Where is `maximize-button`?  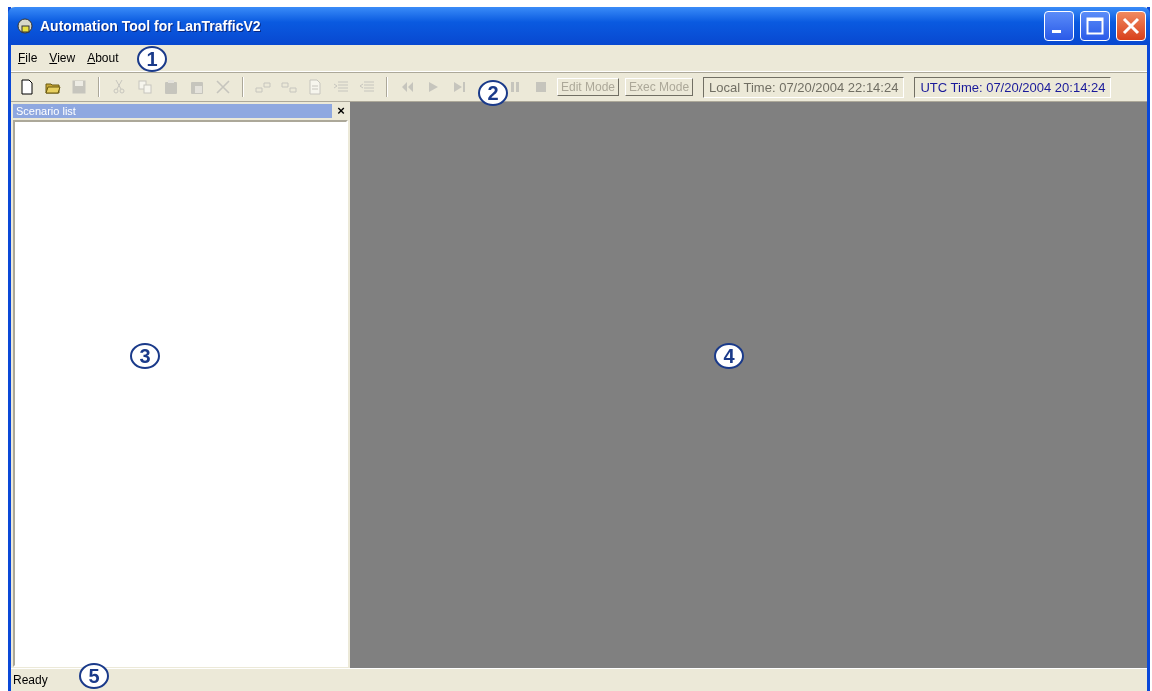 maximize-button is located at coordinates (1095, 26).